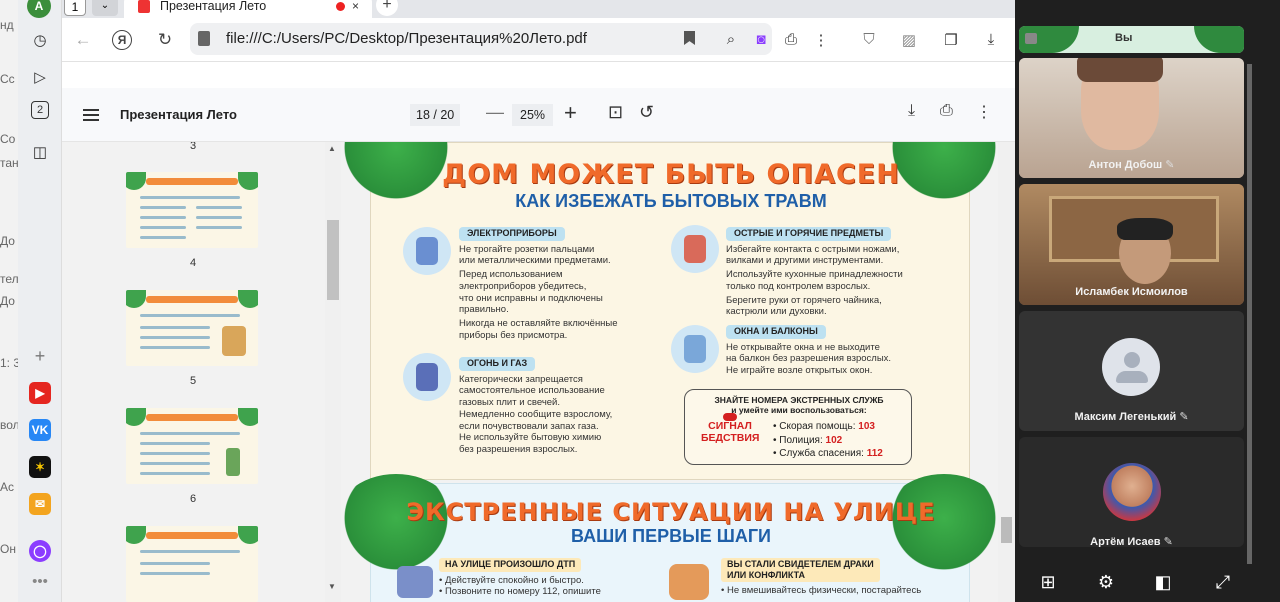 The image size is (1280, 602). I want to click on avatar-head, so click(1132, 360).